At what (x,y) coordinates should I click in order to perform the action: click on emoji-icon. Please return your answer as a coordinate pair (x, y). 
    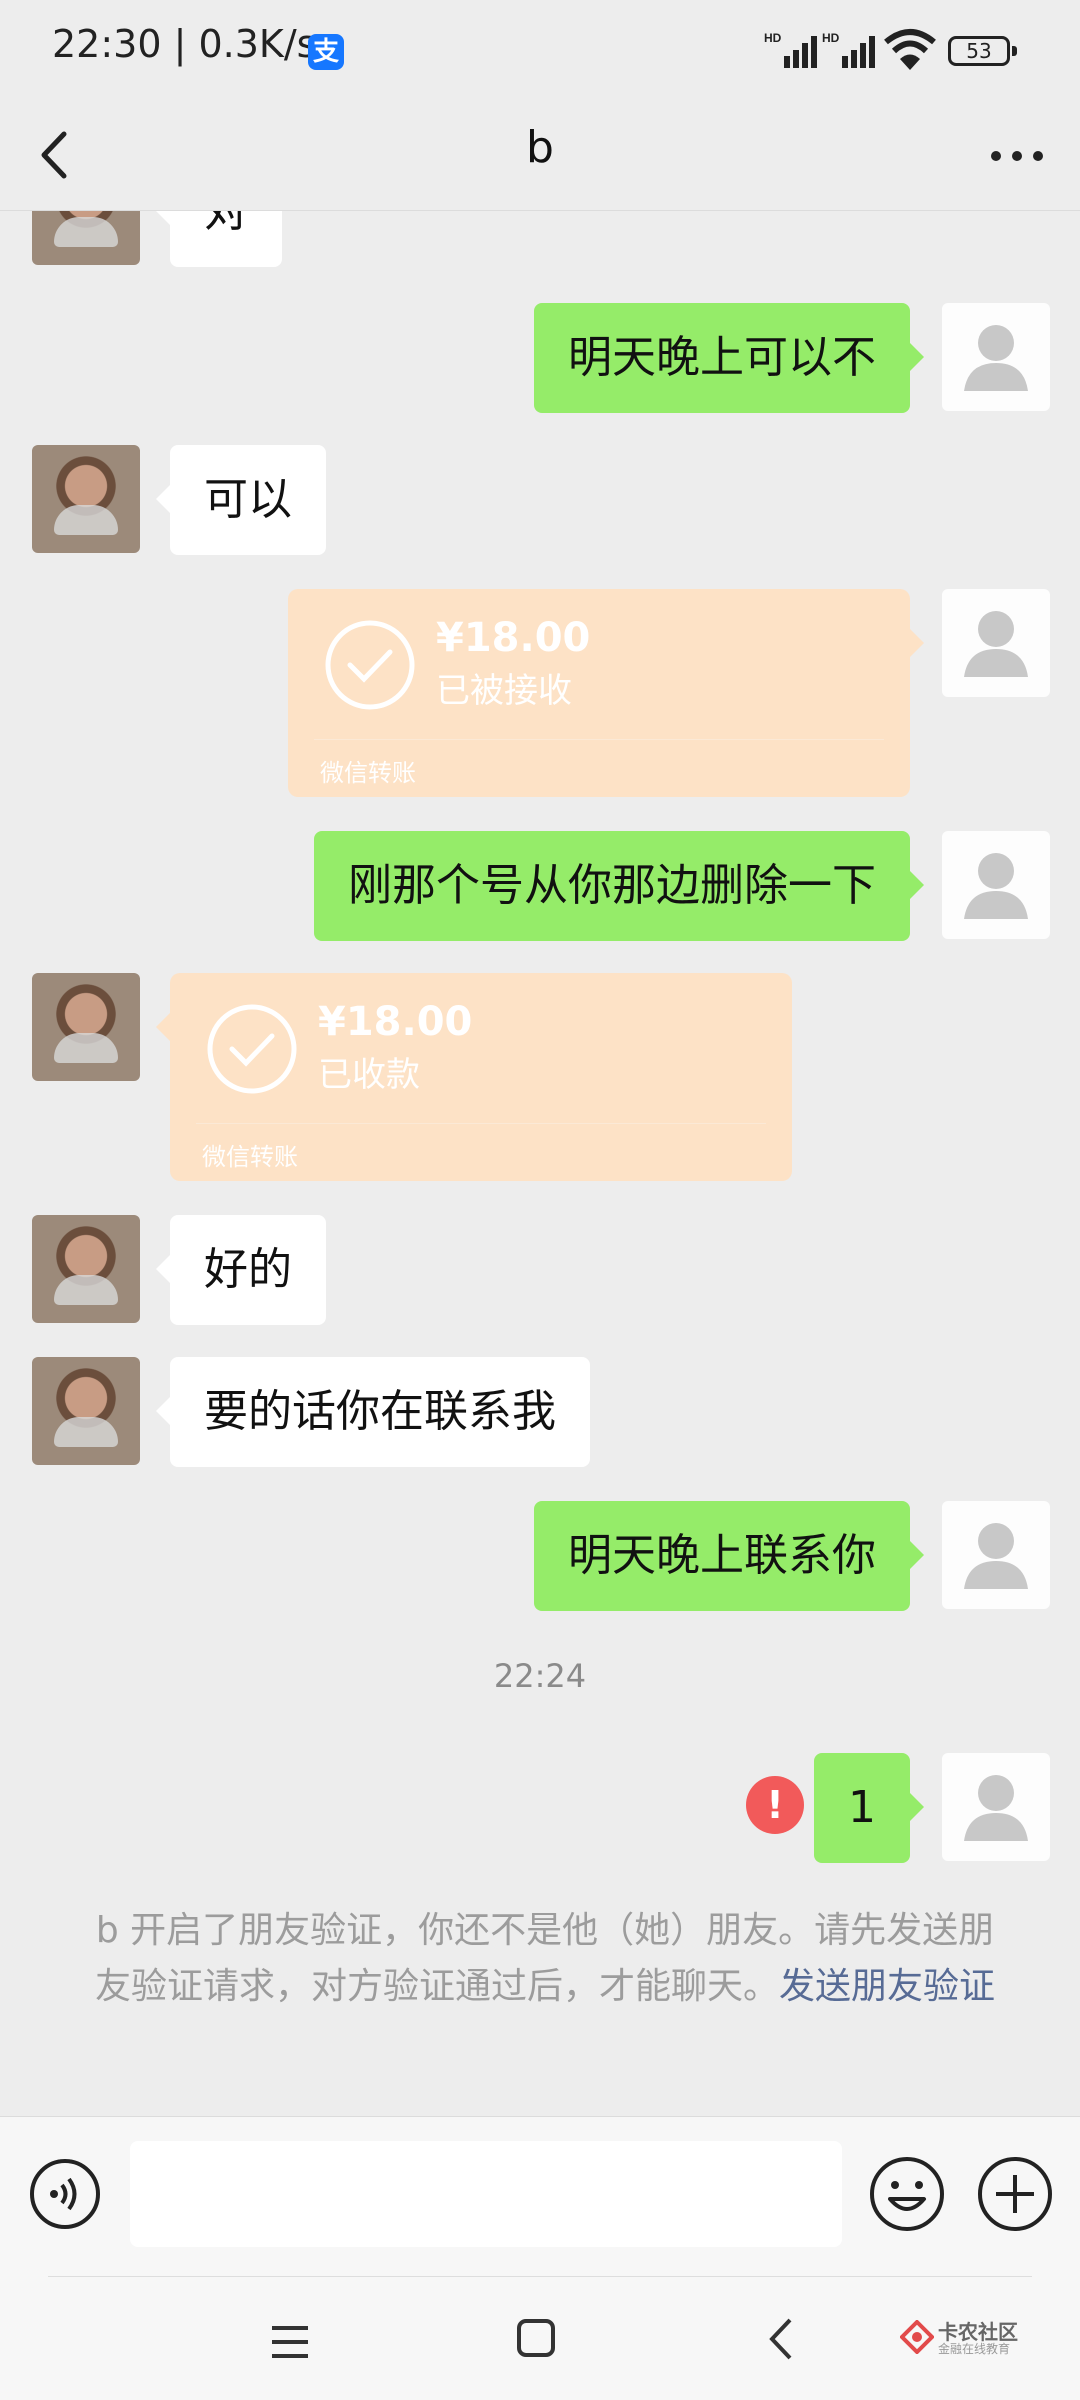
    Looking at the image, I should click on (907, 2194).